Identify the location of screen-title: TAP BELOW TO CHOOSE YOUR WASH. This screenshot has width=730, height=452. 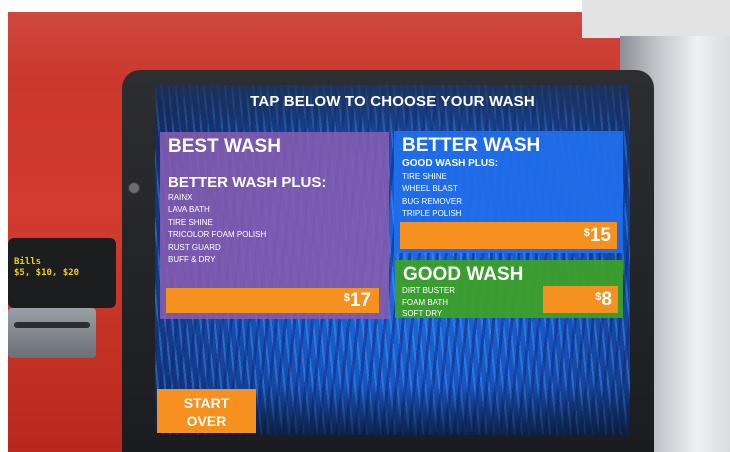
(392, 101).